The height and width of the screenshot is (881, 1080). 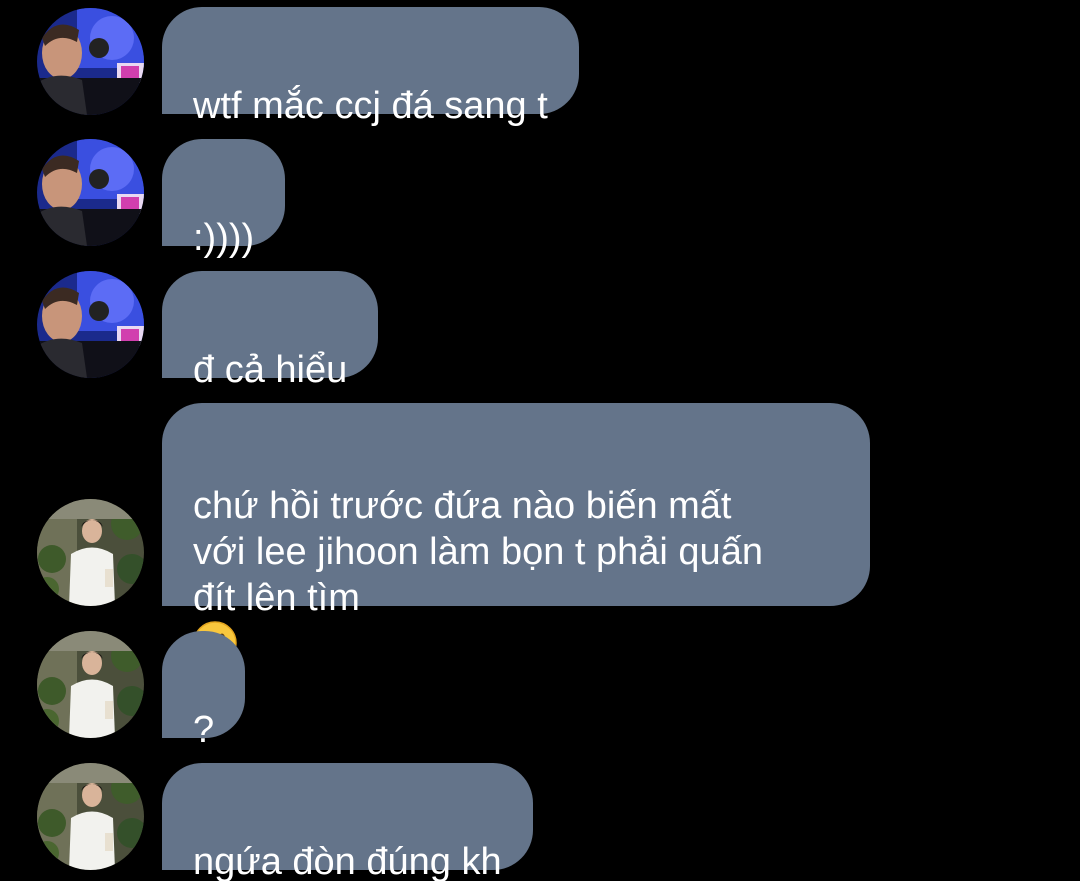 I want to click on message-bubble: ngứa đòn đúng kh, so click(x=347, y=822).